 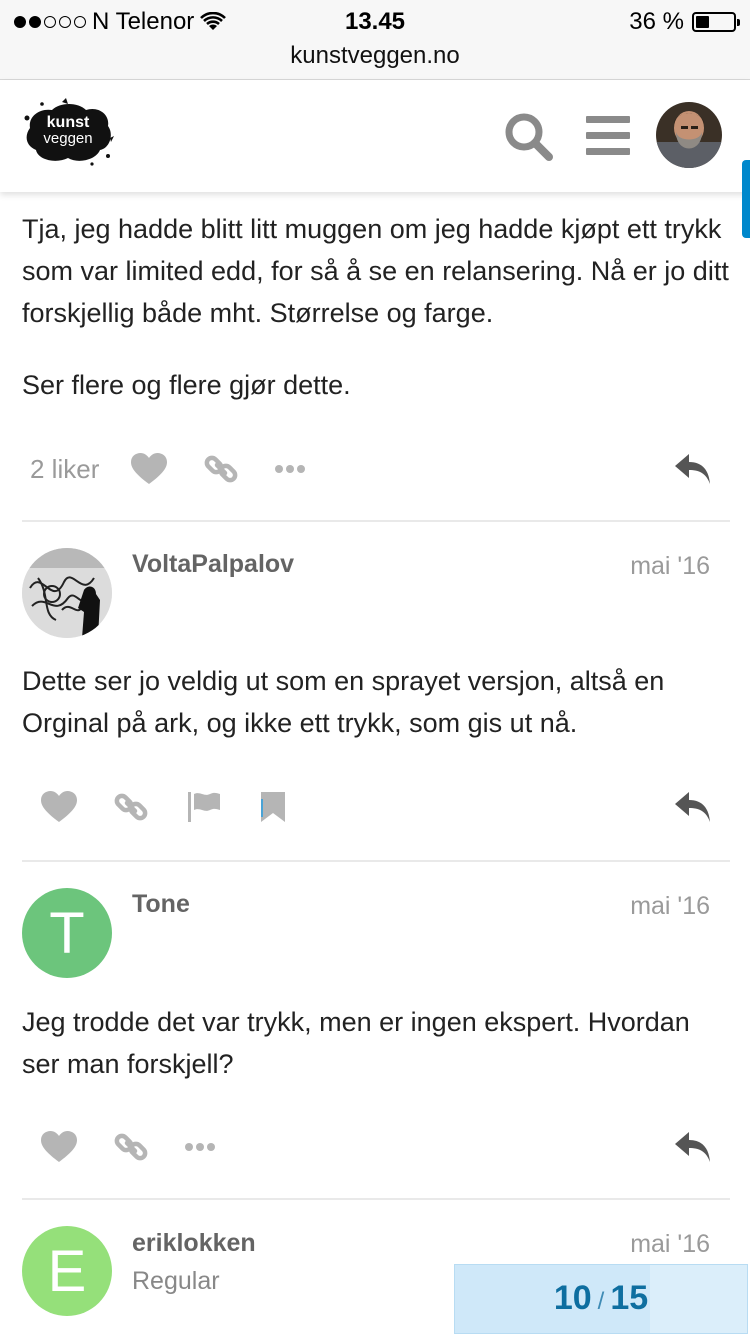 What do you see at coordinates (376, 1147) in the screenshot?
I see `post-3-actions` at bounding box center [376, 1147].